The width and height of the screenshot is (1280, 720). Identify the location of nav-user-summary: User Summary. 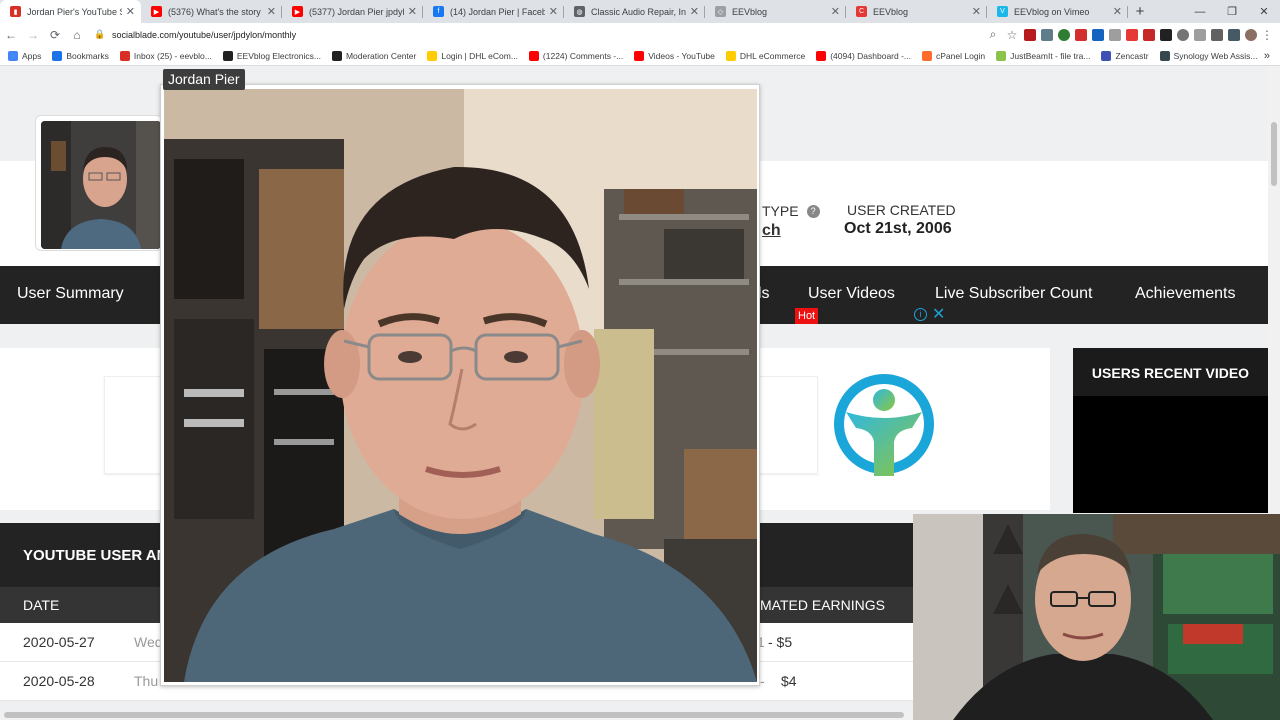
(70, 294).